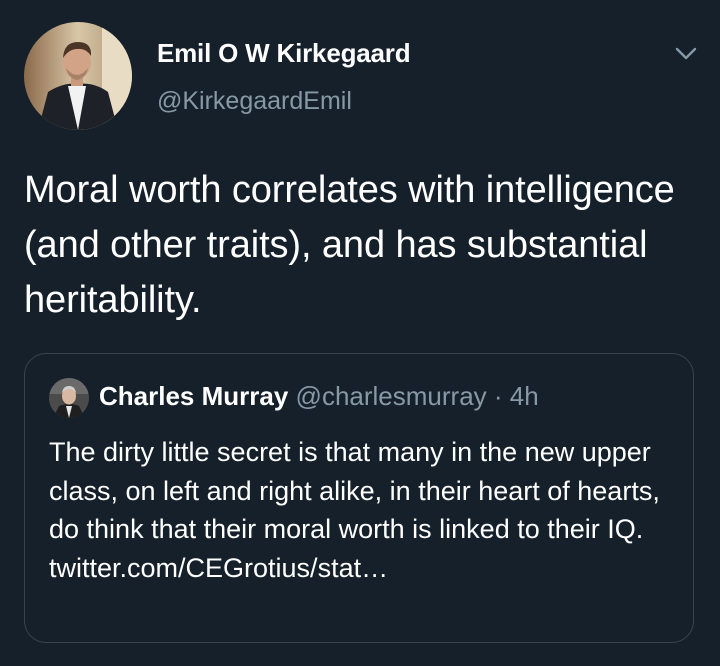 The height and width of the screenshot is (666, 720). Describe the element at coordinates (524, 396) in the screenshot. I see `quoted-tweet-timestamp: 4h` at that location.